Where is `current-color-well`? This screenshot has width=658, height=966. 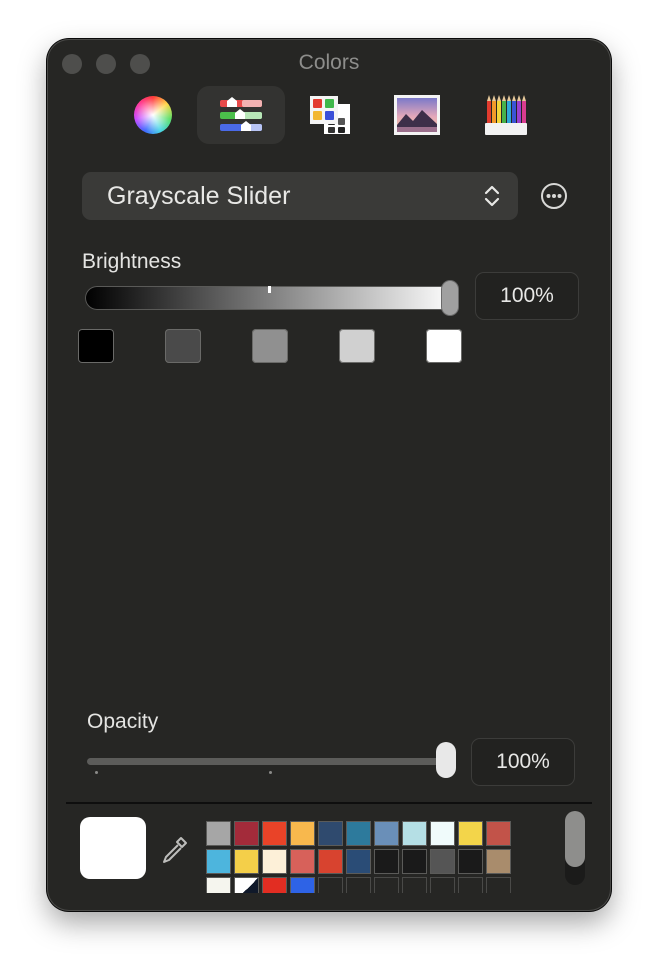
current-color-well is located at coordinates (113, 848).